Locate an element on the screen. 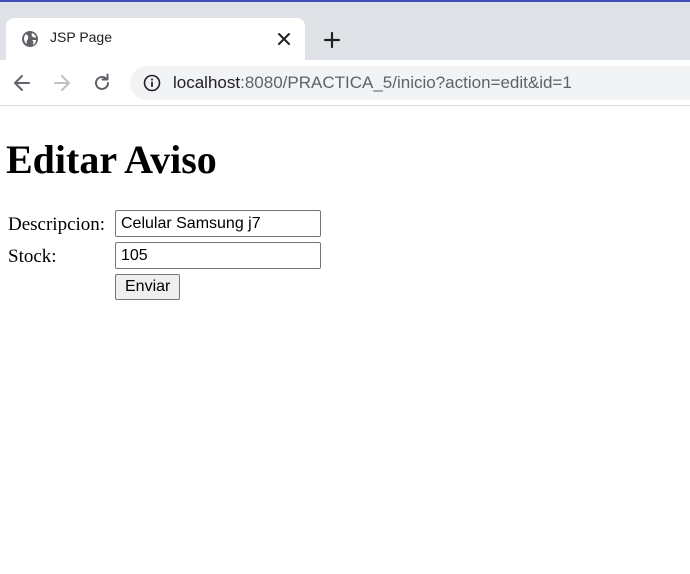 This screenshot has width=690, height=574. tab-title: JSP Page is located at coordinates (81, 37).